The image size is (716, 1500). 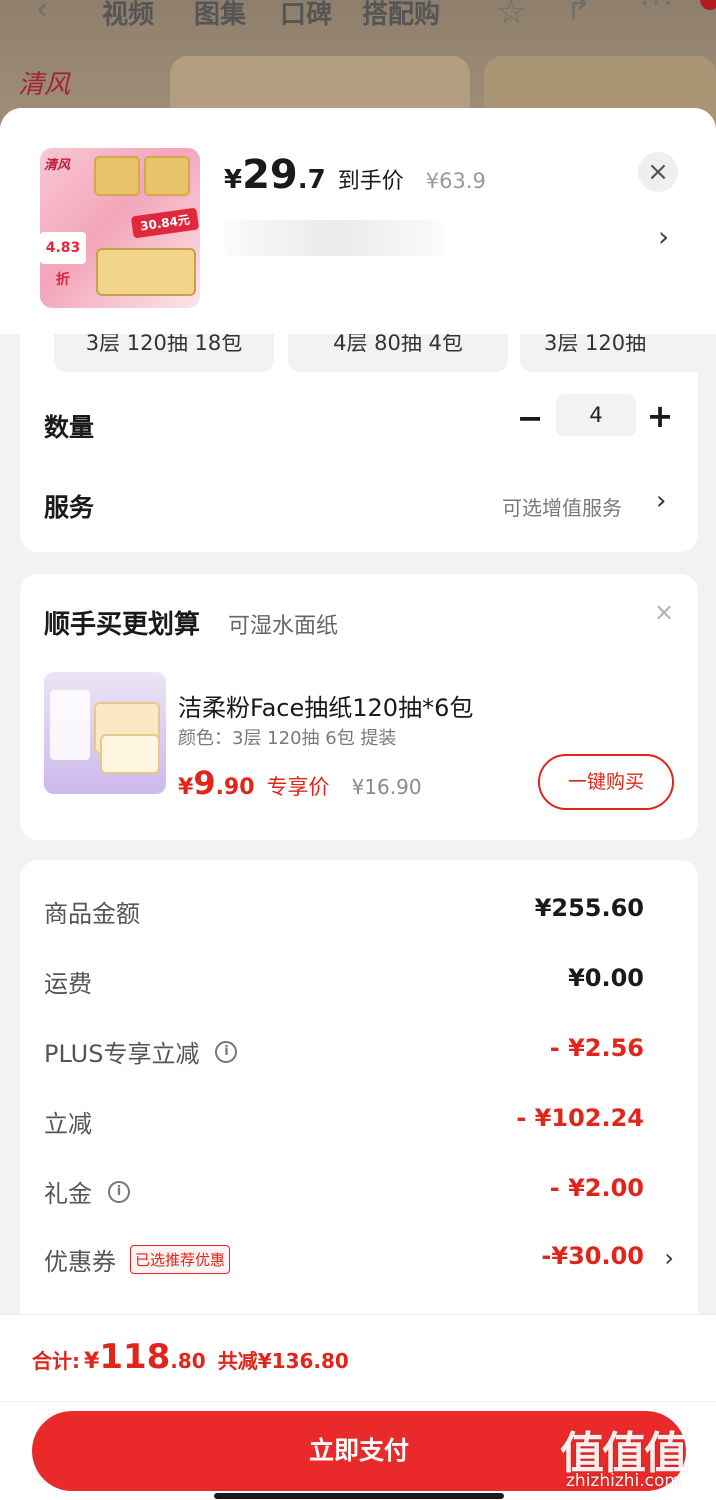 What do you see at coordinates (562, 506) in the screenshot?
I see `service-value: 可选增值服务` at bounding box center [562, 506].